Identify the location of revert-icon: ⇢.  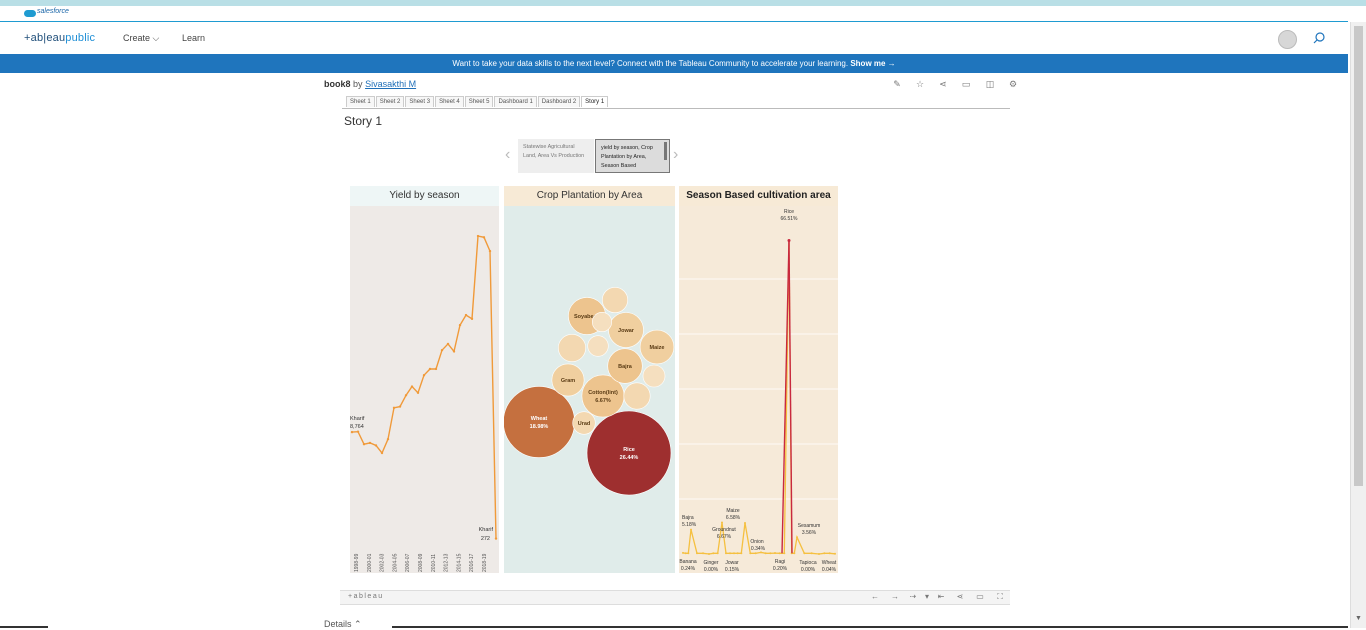
(913, 597).